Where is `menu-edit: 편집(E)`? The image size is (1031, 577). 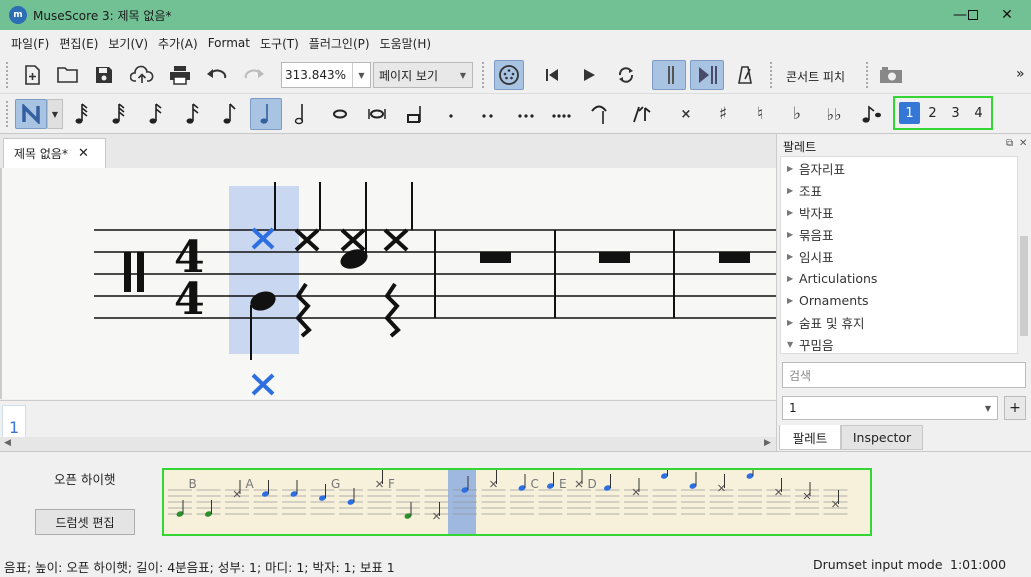 menu-edit: 편집(E) is located at coordinates (78, 43).